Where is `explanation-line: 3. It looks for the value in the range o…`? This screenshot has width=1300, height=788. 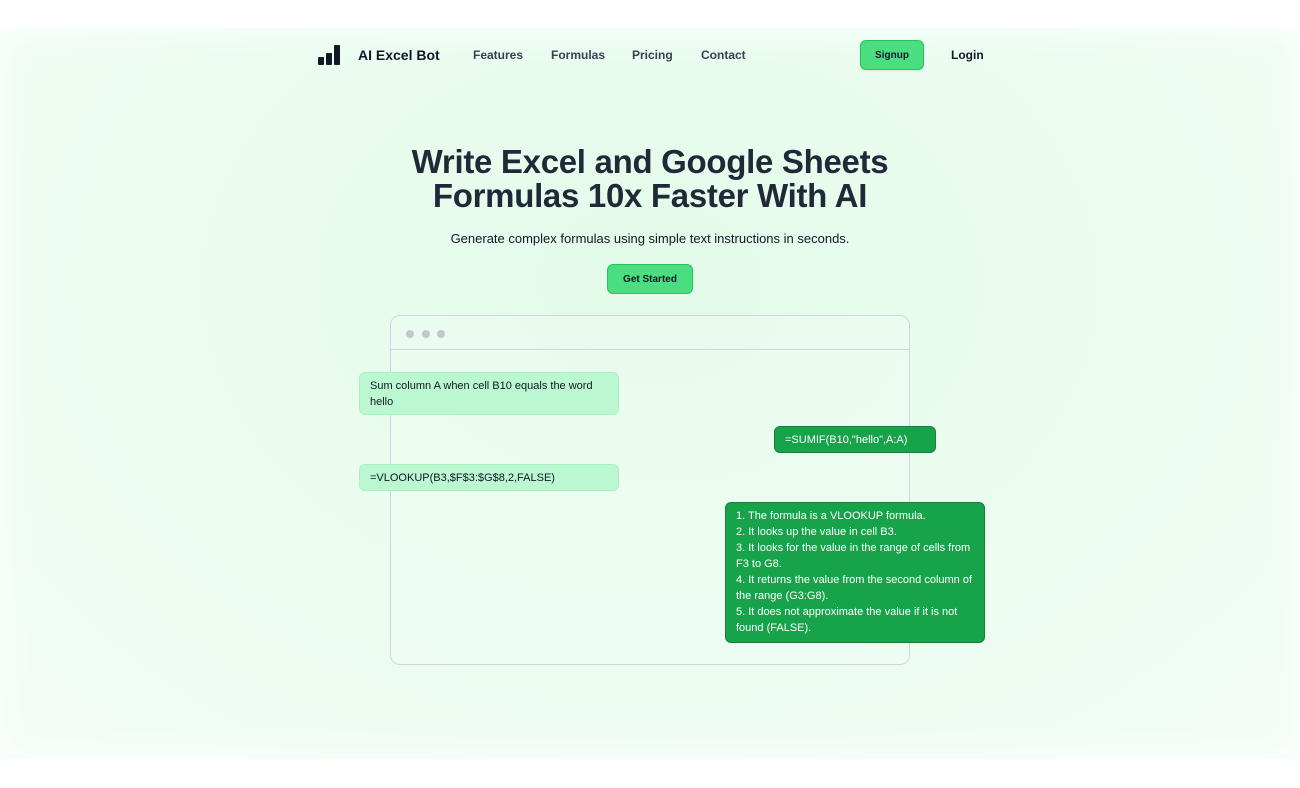 explanation-line: 3. It looks for the value in the range o… is located at coordinates (853, 556).